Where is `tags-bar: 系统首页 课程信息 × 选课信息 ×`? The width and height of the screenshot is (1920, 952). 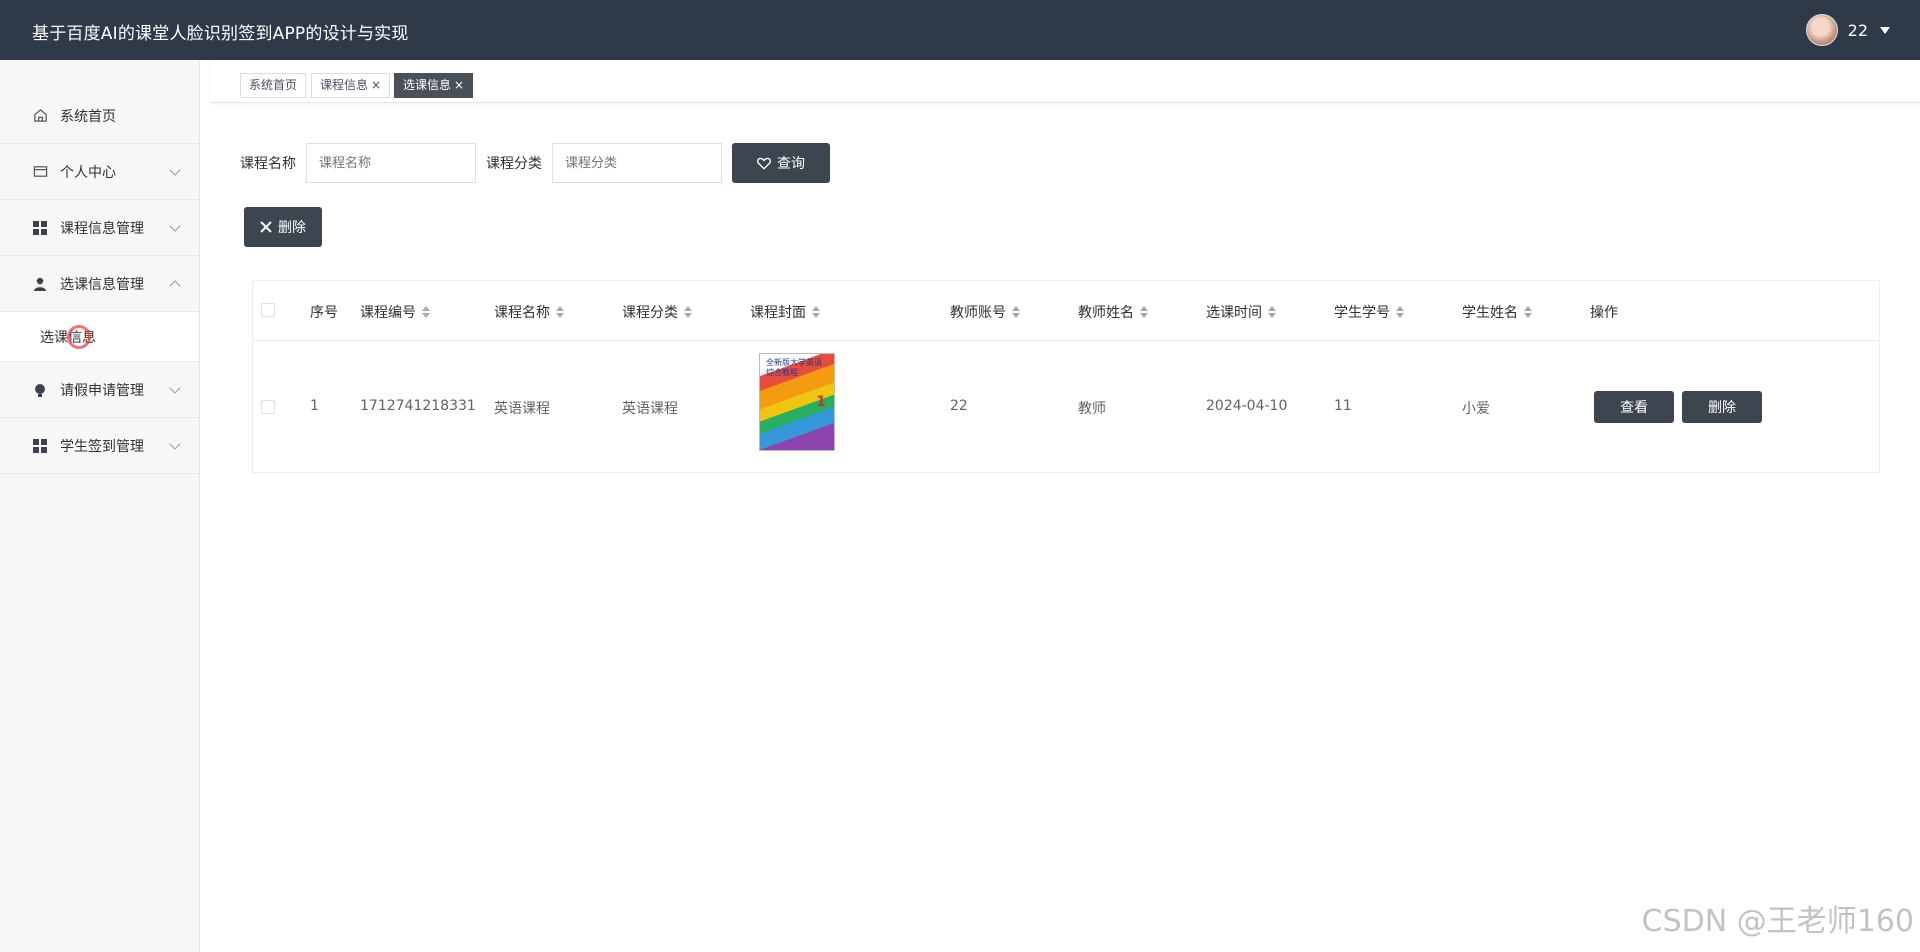 tags-bar: 系统首页 课程信息 × 选课信息 × is located at coordinates (1065, 81).